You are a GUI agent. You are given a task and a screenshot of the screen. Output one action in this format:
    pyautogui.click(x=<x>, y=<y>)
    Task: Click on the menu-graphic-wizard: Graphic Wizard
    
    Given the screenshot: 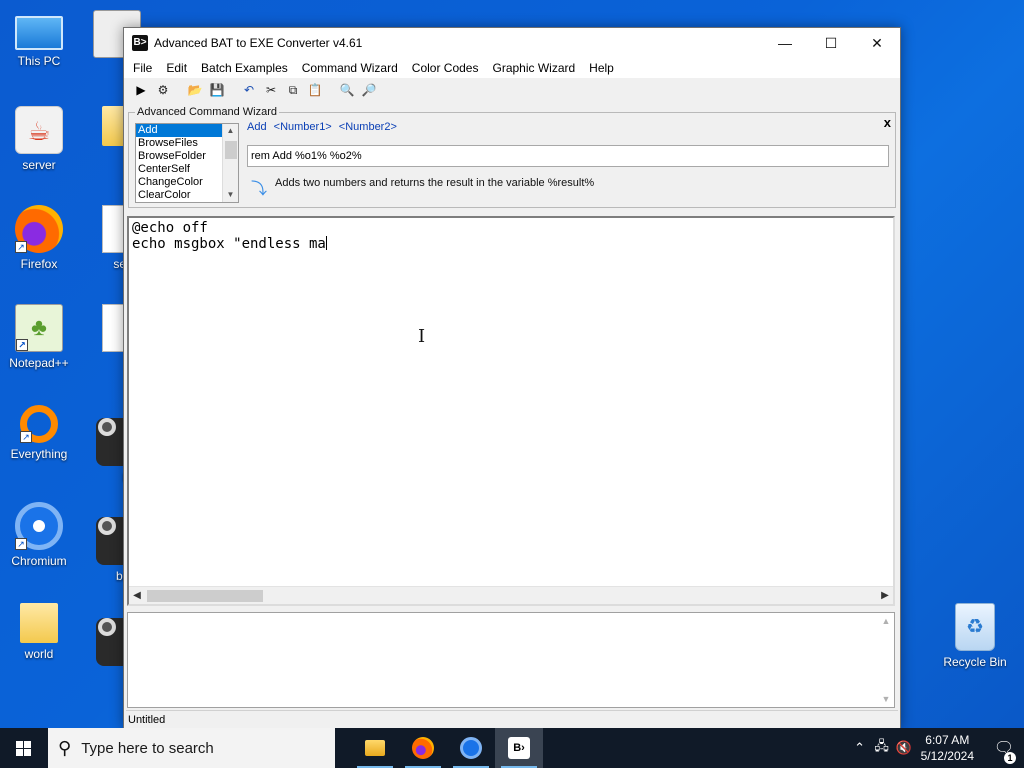 What is the action you would take?
    pyautogui.click(x=533, y=68)
    